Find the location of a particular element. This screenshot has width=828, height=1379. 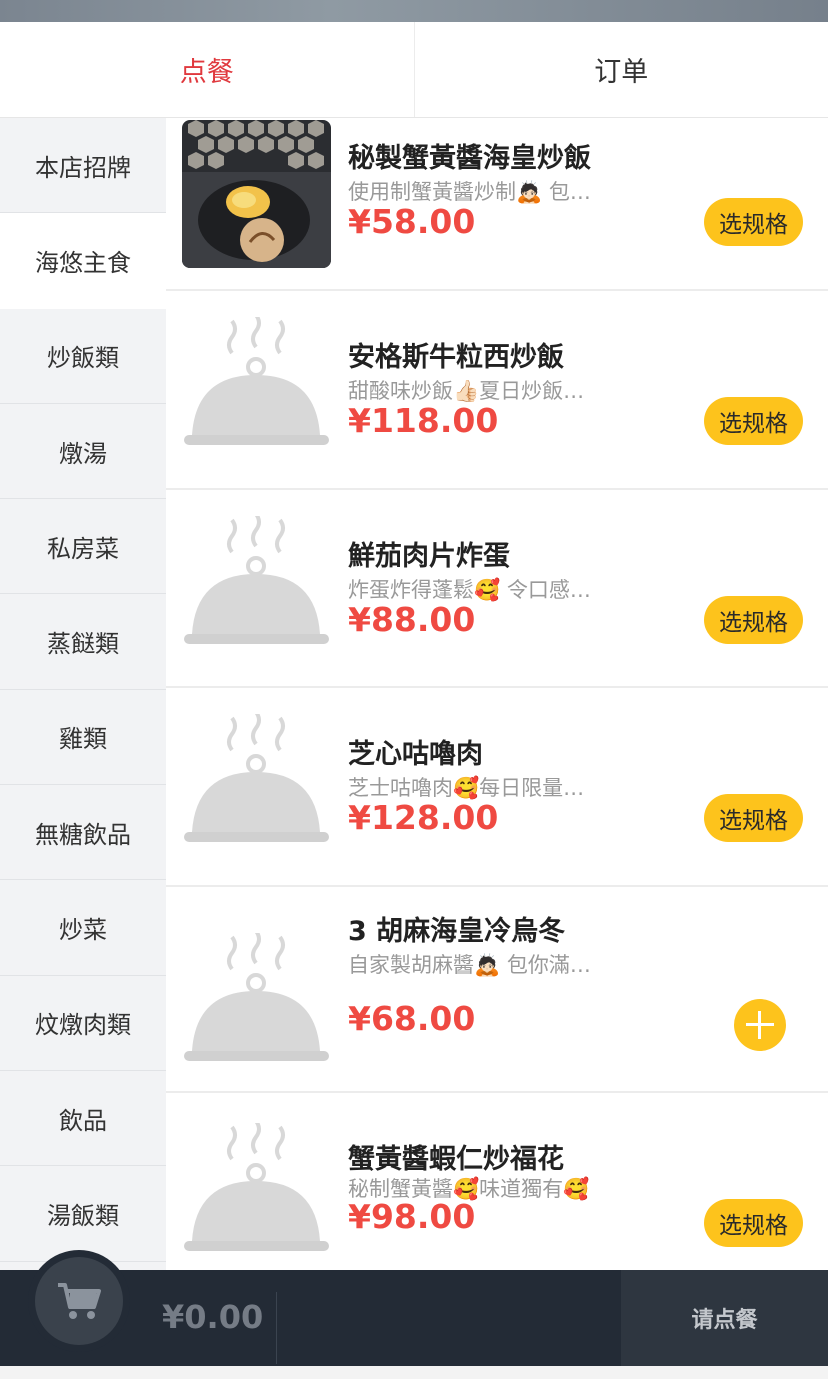

dish-name: 3 胡麻海皇冷烏冬 is located at coordinates (457, 931).